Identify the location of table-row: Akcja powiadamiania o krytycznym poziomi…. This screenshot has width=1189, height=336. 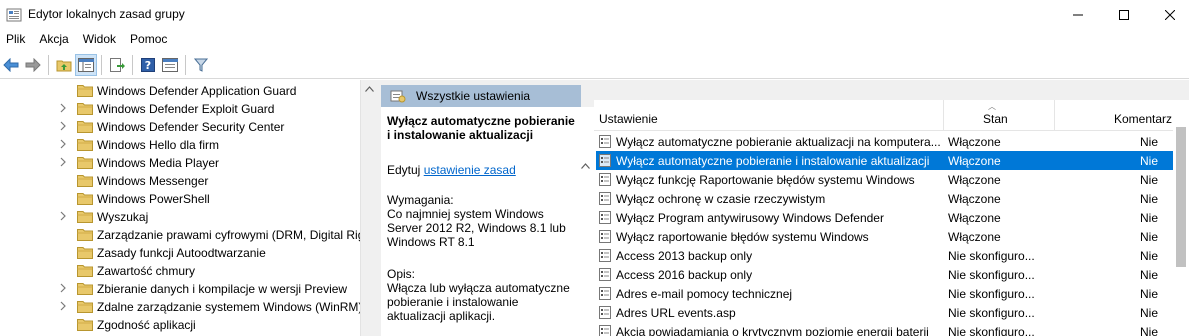
(885, 329).